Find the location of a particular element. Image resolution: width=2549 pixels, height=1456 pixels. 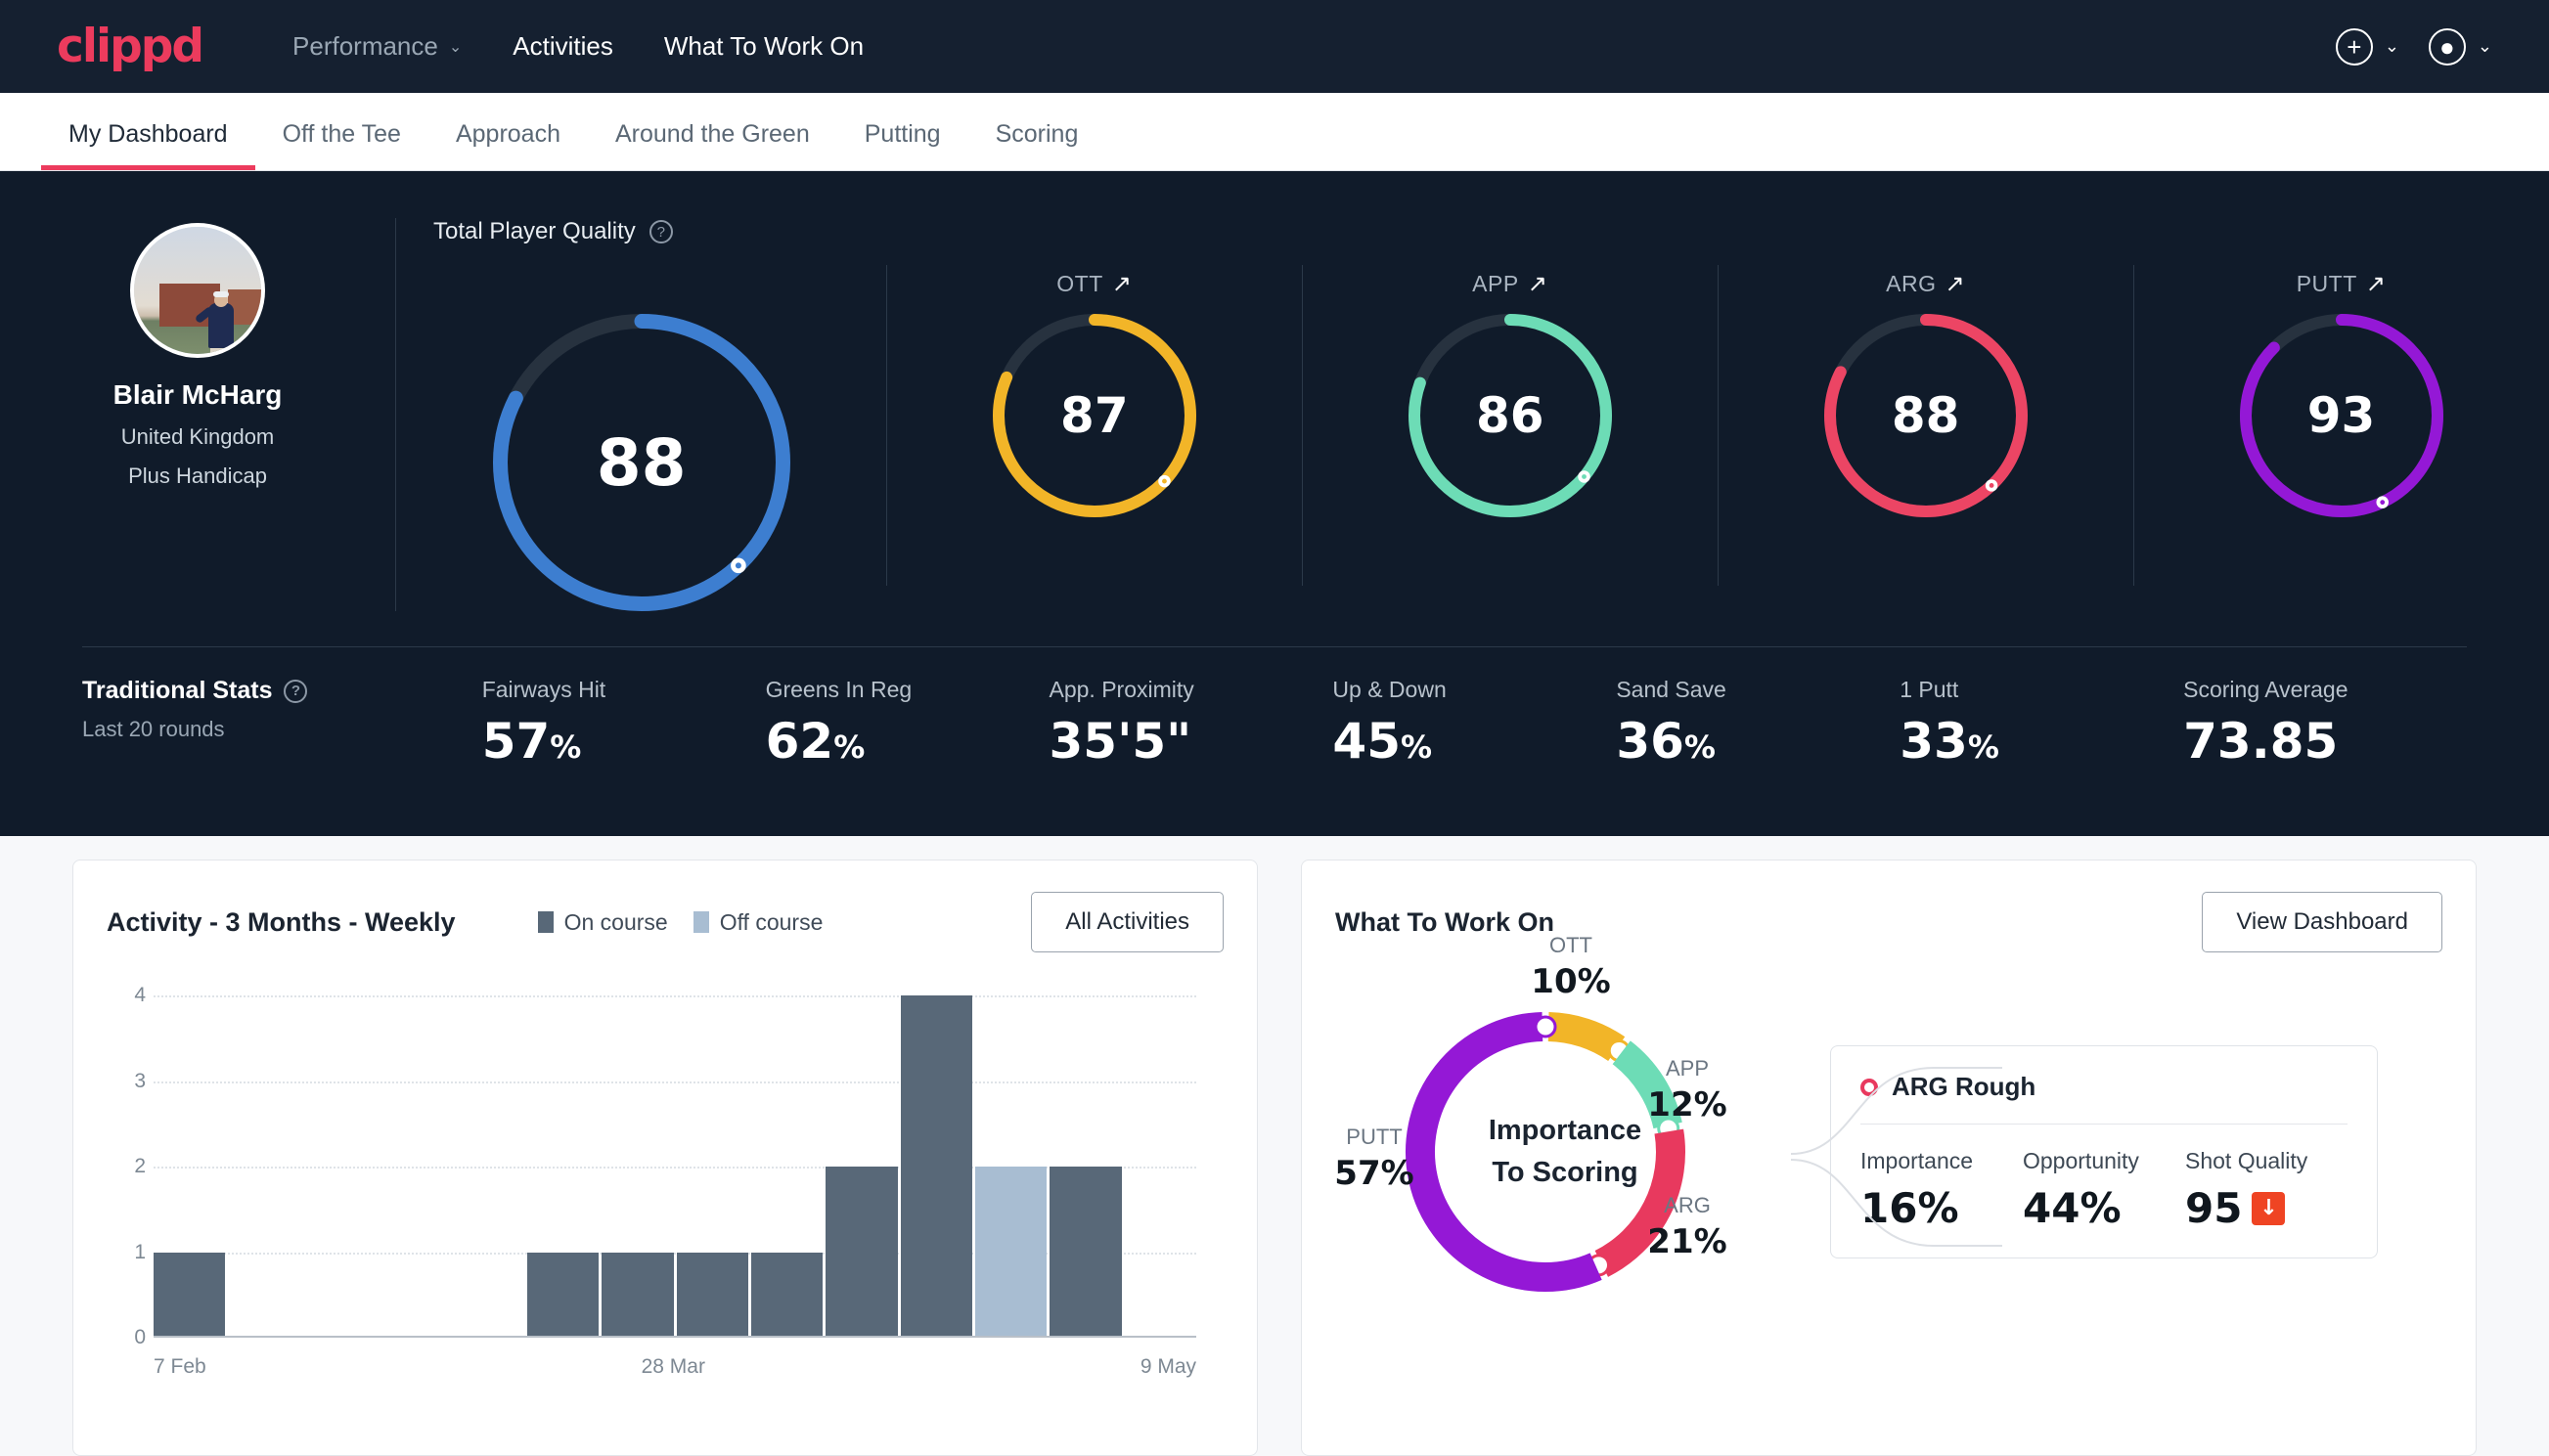

chevron-down-icon: ⌄ is located at coordinates (456, 47).